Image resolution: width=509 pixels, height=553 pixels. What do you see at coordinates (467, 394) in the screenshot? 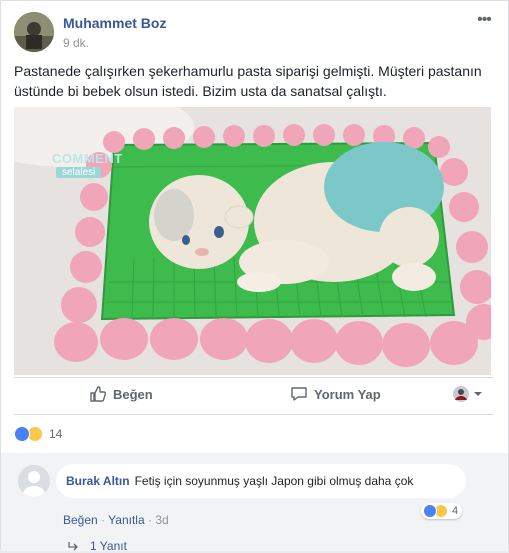
I see `avatar-dropdown-icon` at bounding box center [467, 394].